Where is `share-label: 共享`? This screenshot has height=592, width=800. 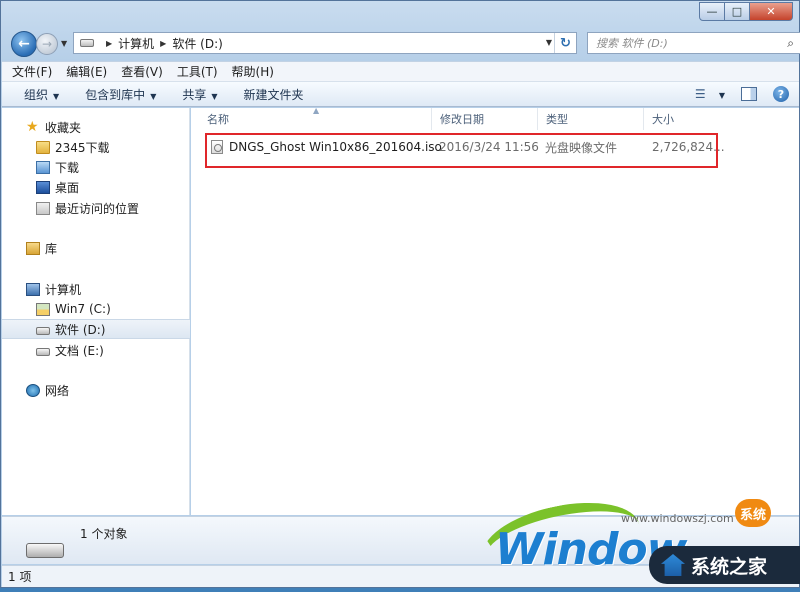 share-label: 共享 is located at coordinates (194, 94).